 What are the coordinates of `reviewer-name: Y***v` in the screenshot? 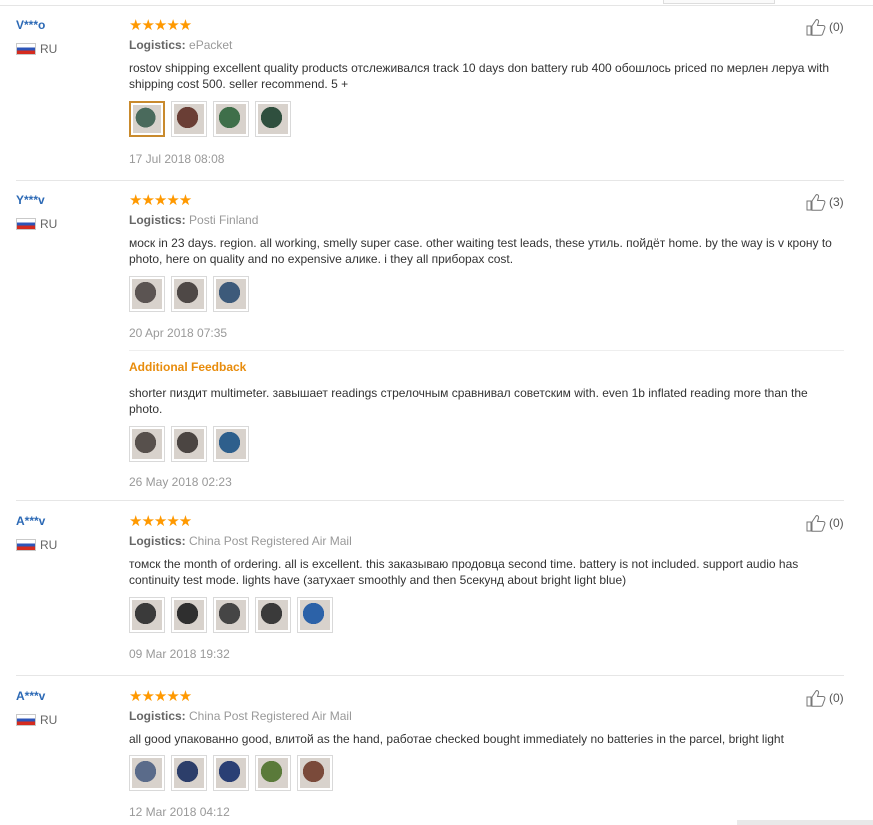 It's located at (66, 200).